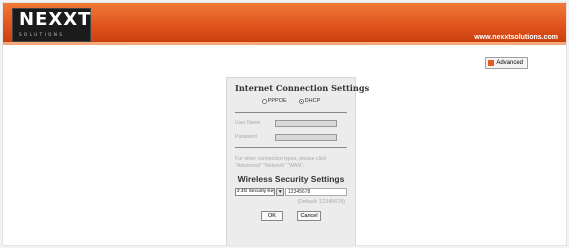 This screenshot has width=569, height=248. I want to click on button-row: OK Cancel, so click(291, 216).